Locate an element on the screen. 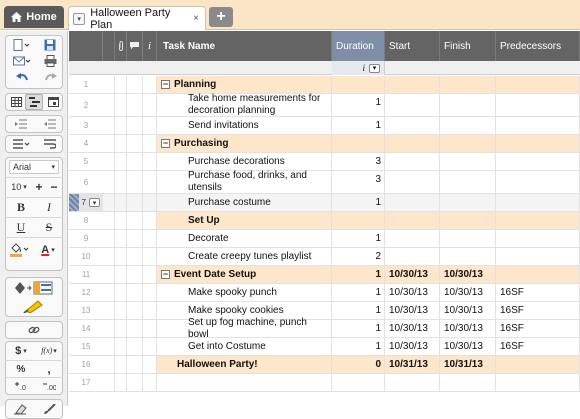  duration-cell: 2 is located at coordinates (356, 256).